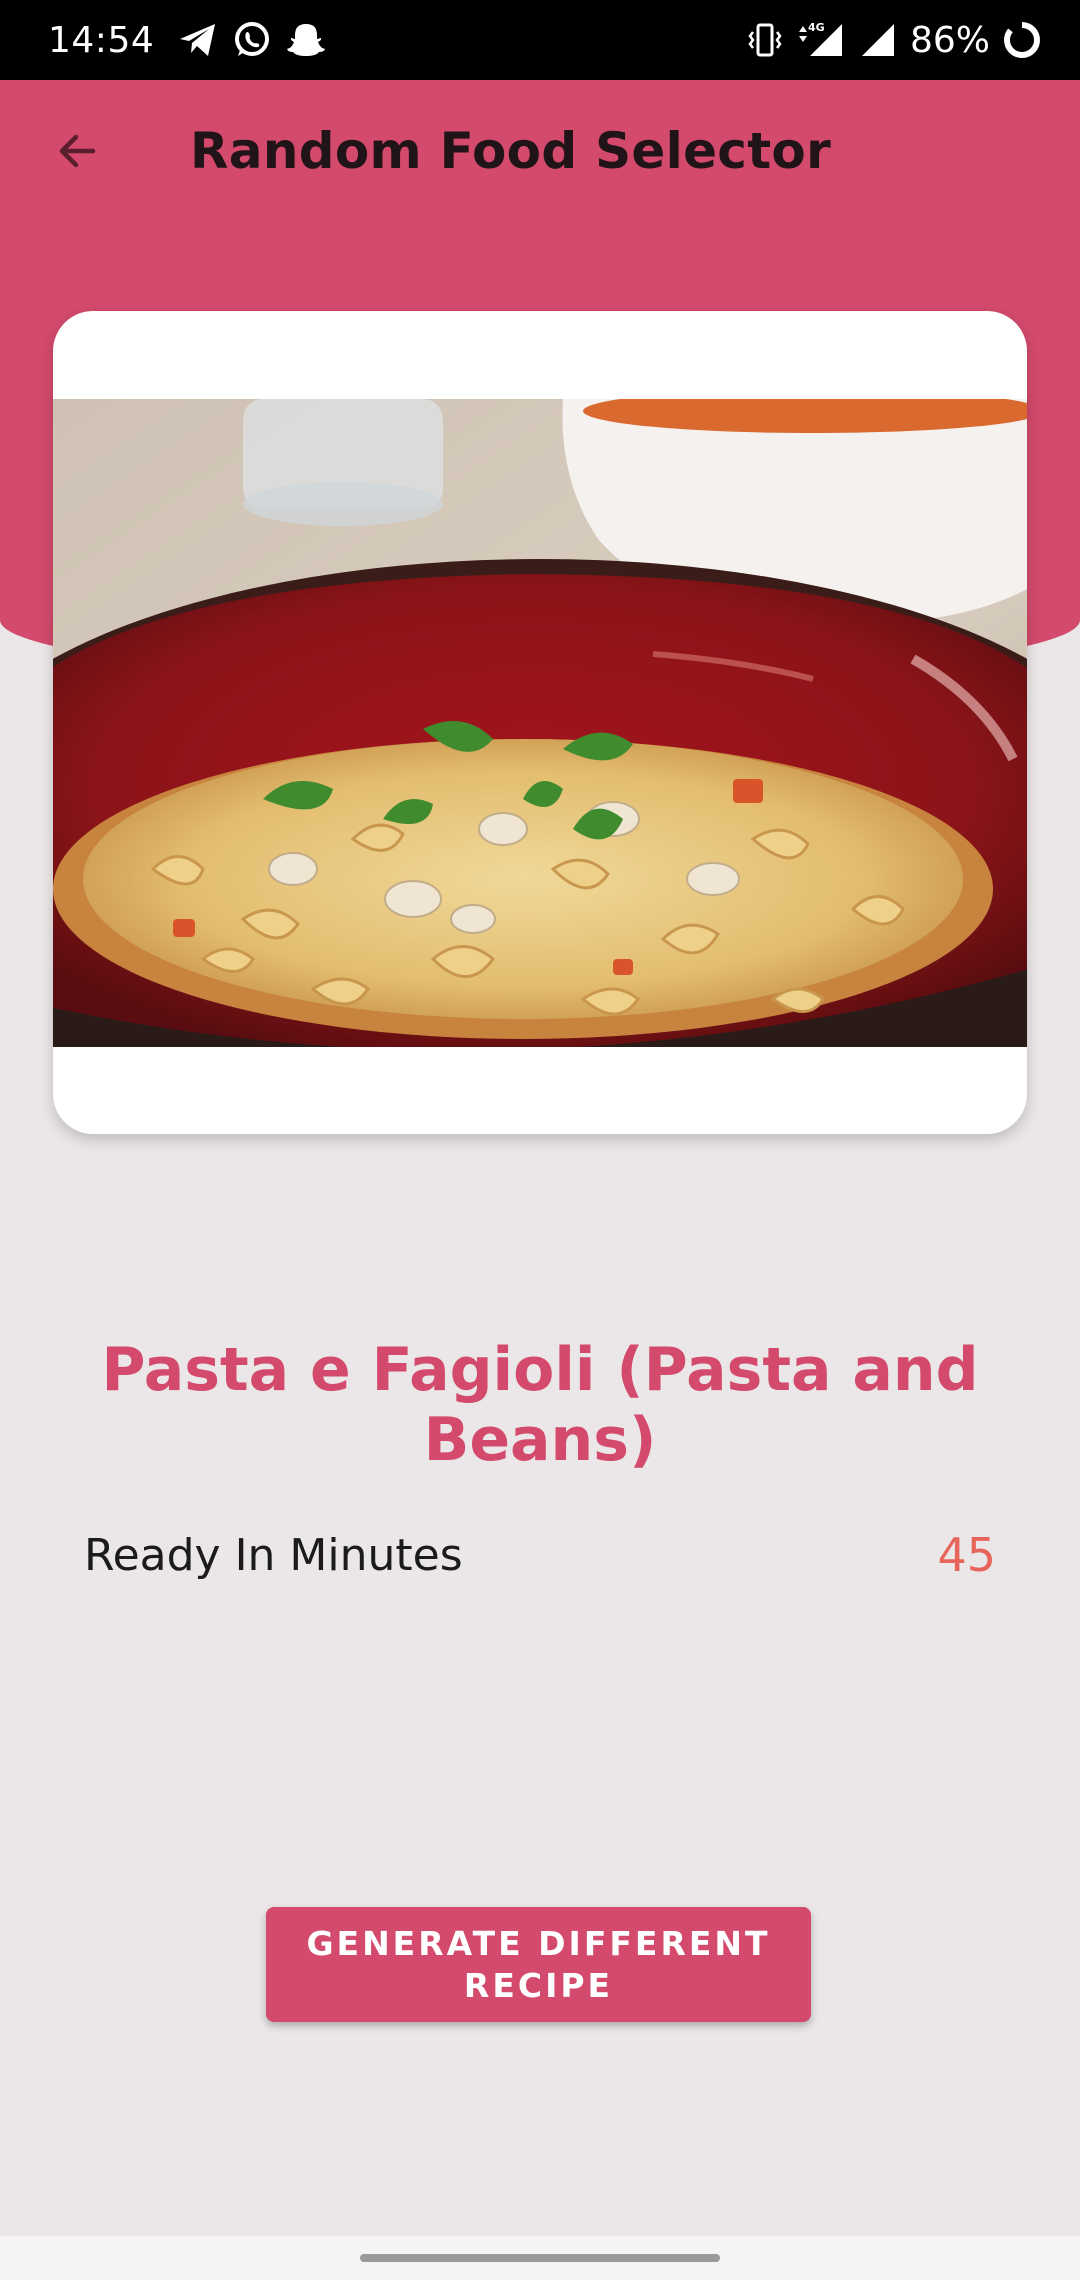 This screenshot has width=1080, height=2280. What do you see at coordinates (538, 1964) in the screenshot?
I see `generate-different-recipe-button: GENERATE DIFFERENT RECIPE` at bounding box center [538, 1964].